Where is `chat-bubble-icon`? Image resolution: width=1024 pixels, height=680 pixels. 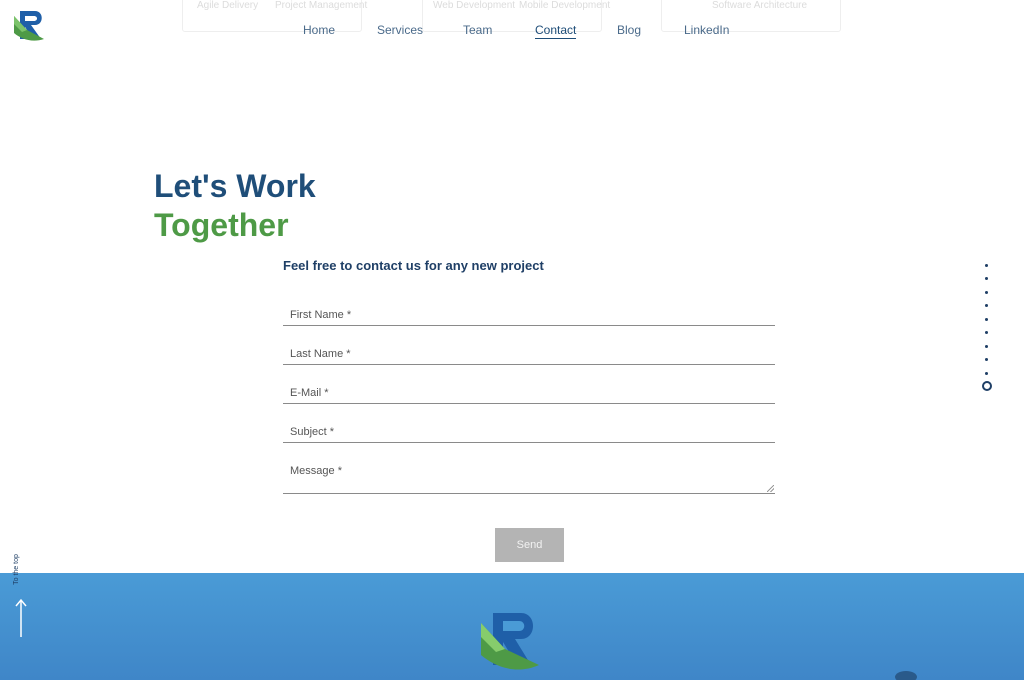
chat-bubble-icon is located at coordinates (906, 675).